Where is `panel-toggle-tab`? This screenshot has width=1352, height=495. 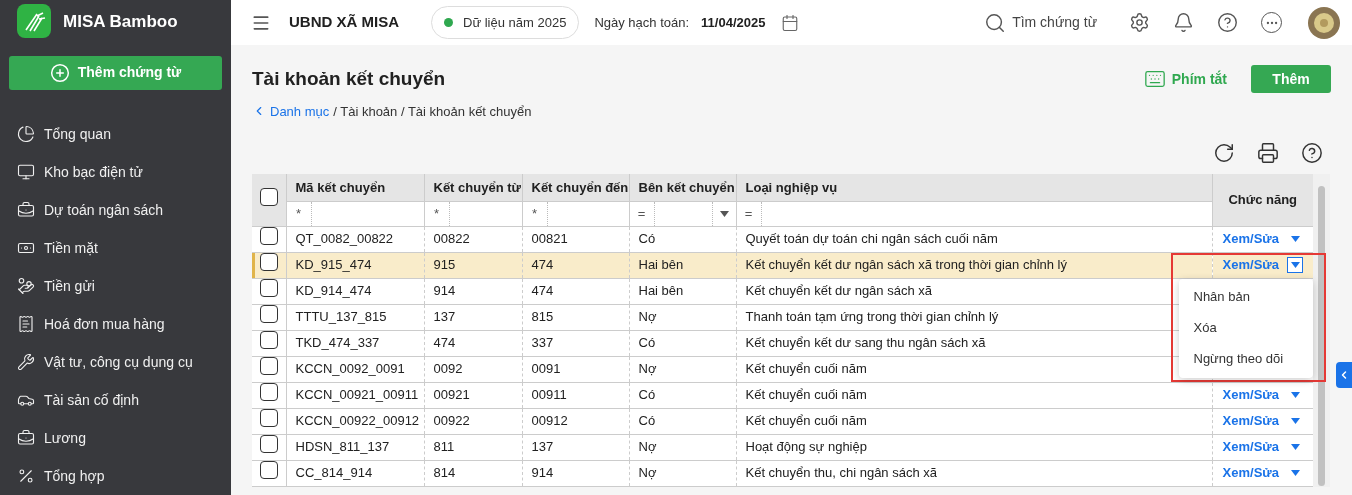 panel-toggle-tab is located at coordinates (1344, 375).